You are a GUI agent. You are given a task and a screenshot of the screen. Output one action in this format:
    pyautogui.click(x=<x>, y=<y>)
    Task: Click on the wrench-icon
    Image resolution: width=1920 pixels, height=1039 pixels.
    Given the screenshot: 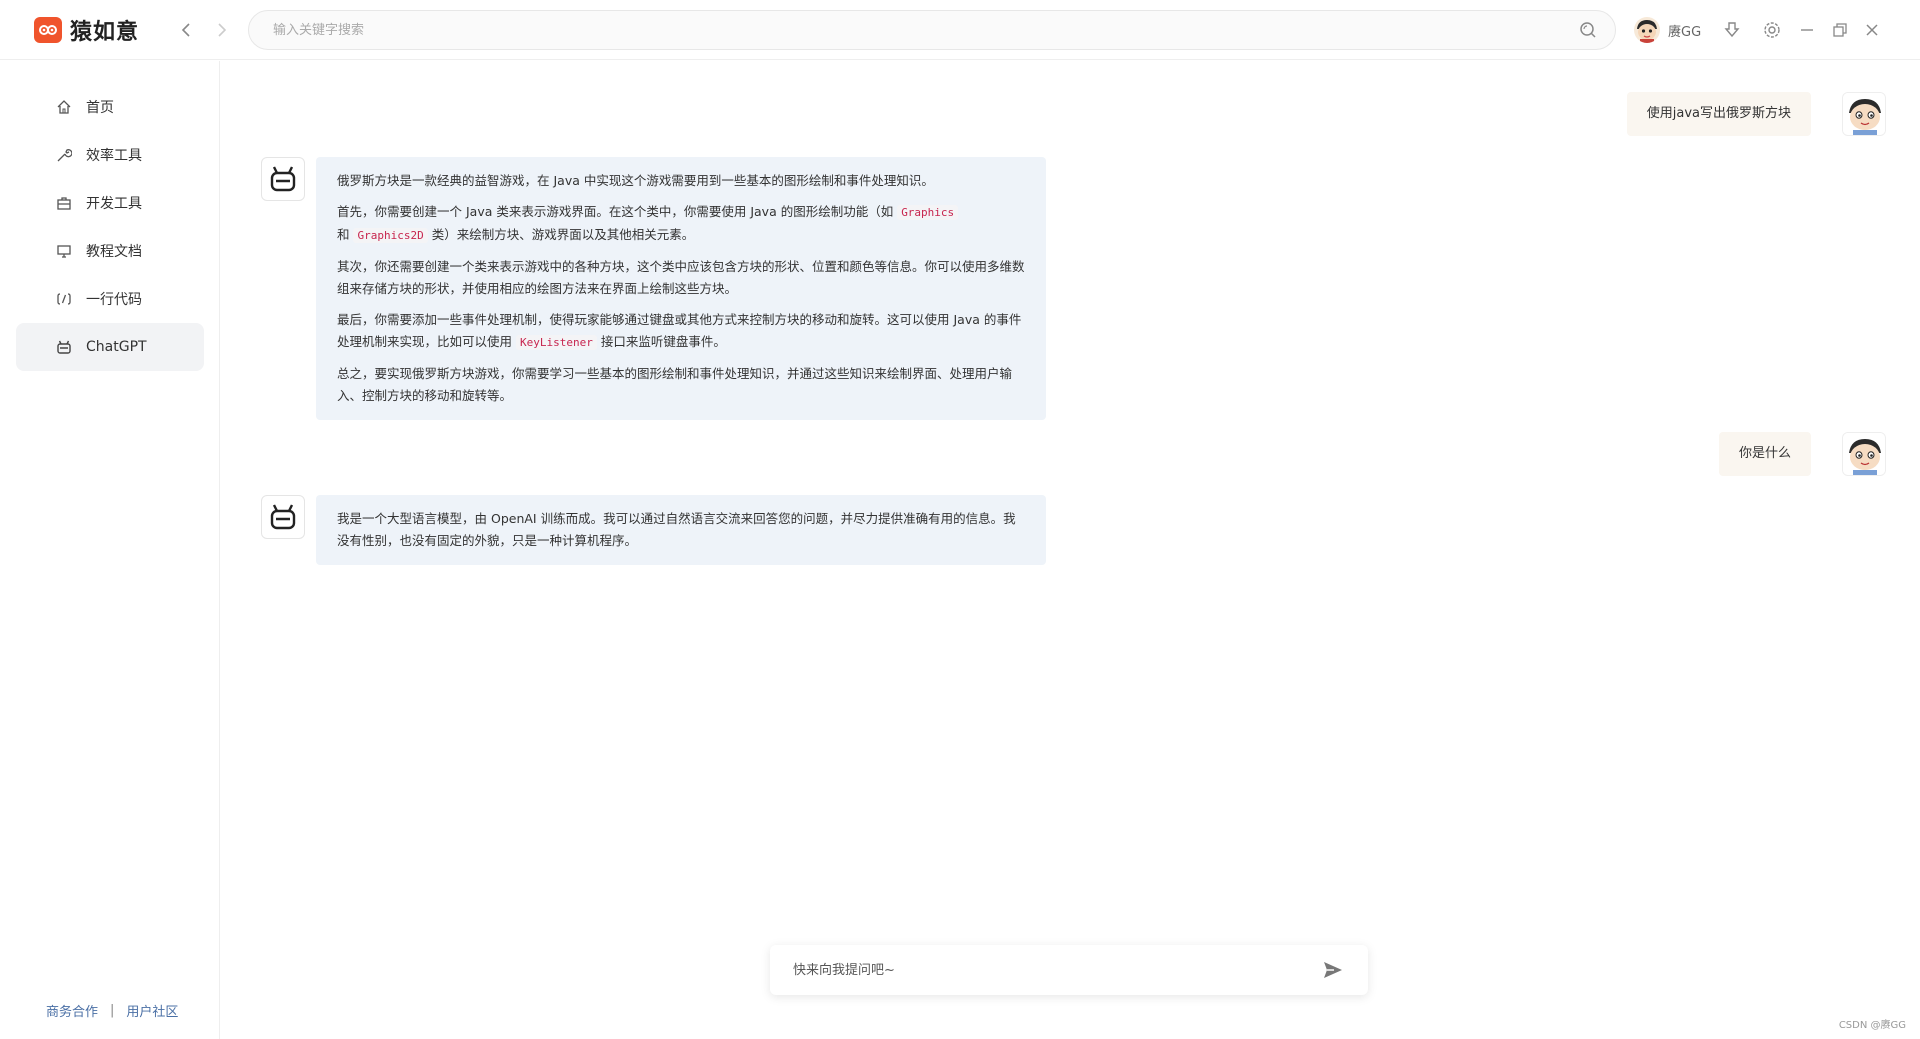 What is the action you would take?
    pyautogui.click(x=64, y=155)
    